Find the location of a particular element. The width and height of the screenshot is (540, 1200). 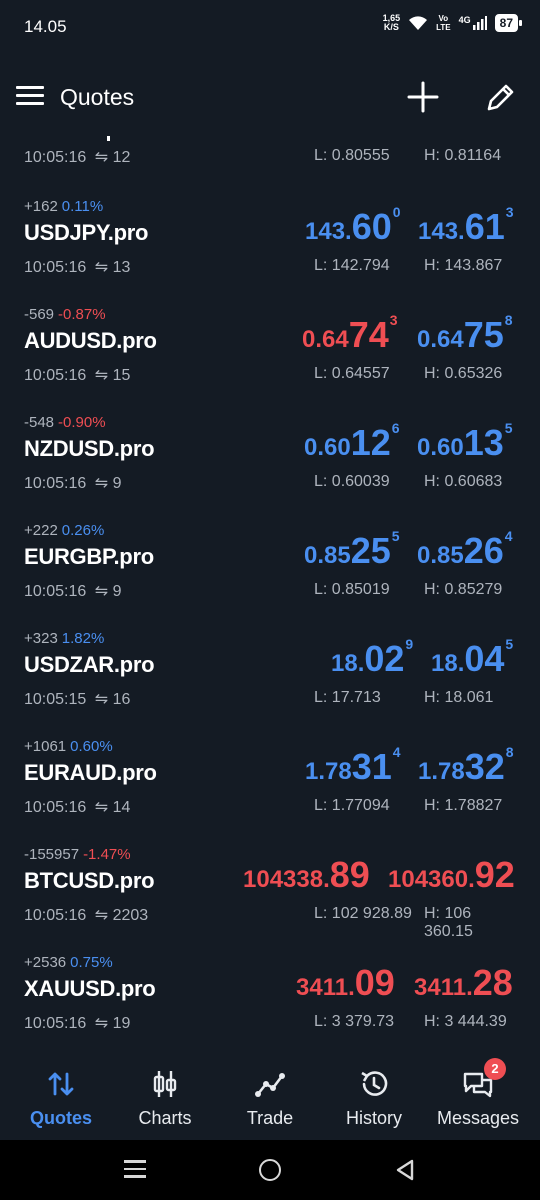

bid-price: 1.78314 is located at coordinates (353, 766).